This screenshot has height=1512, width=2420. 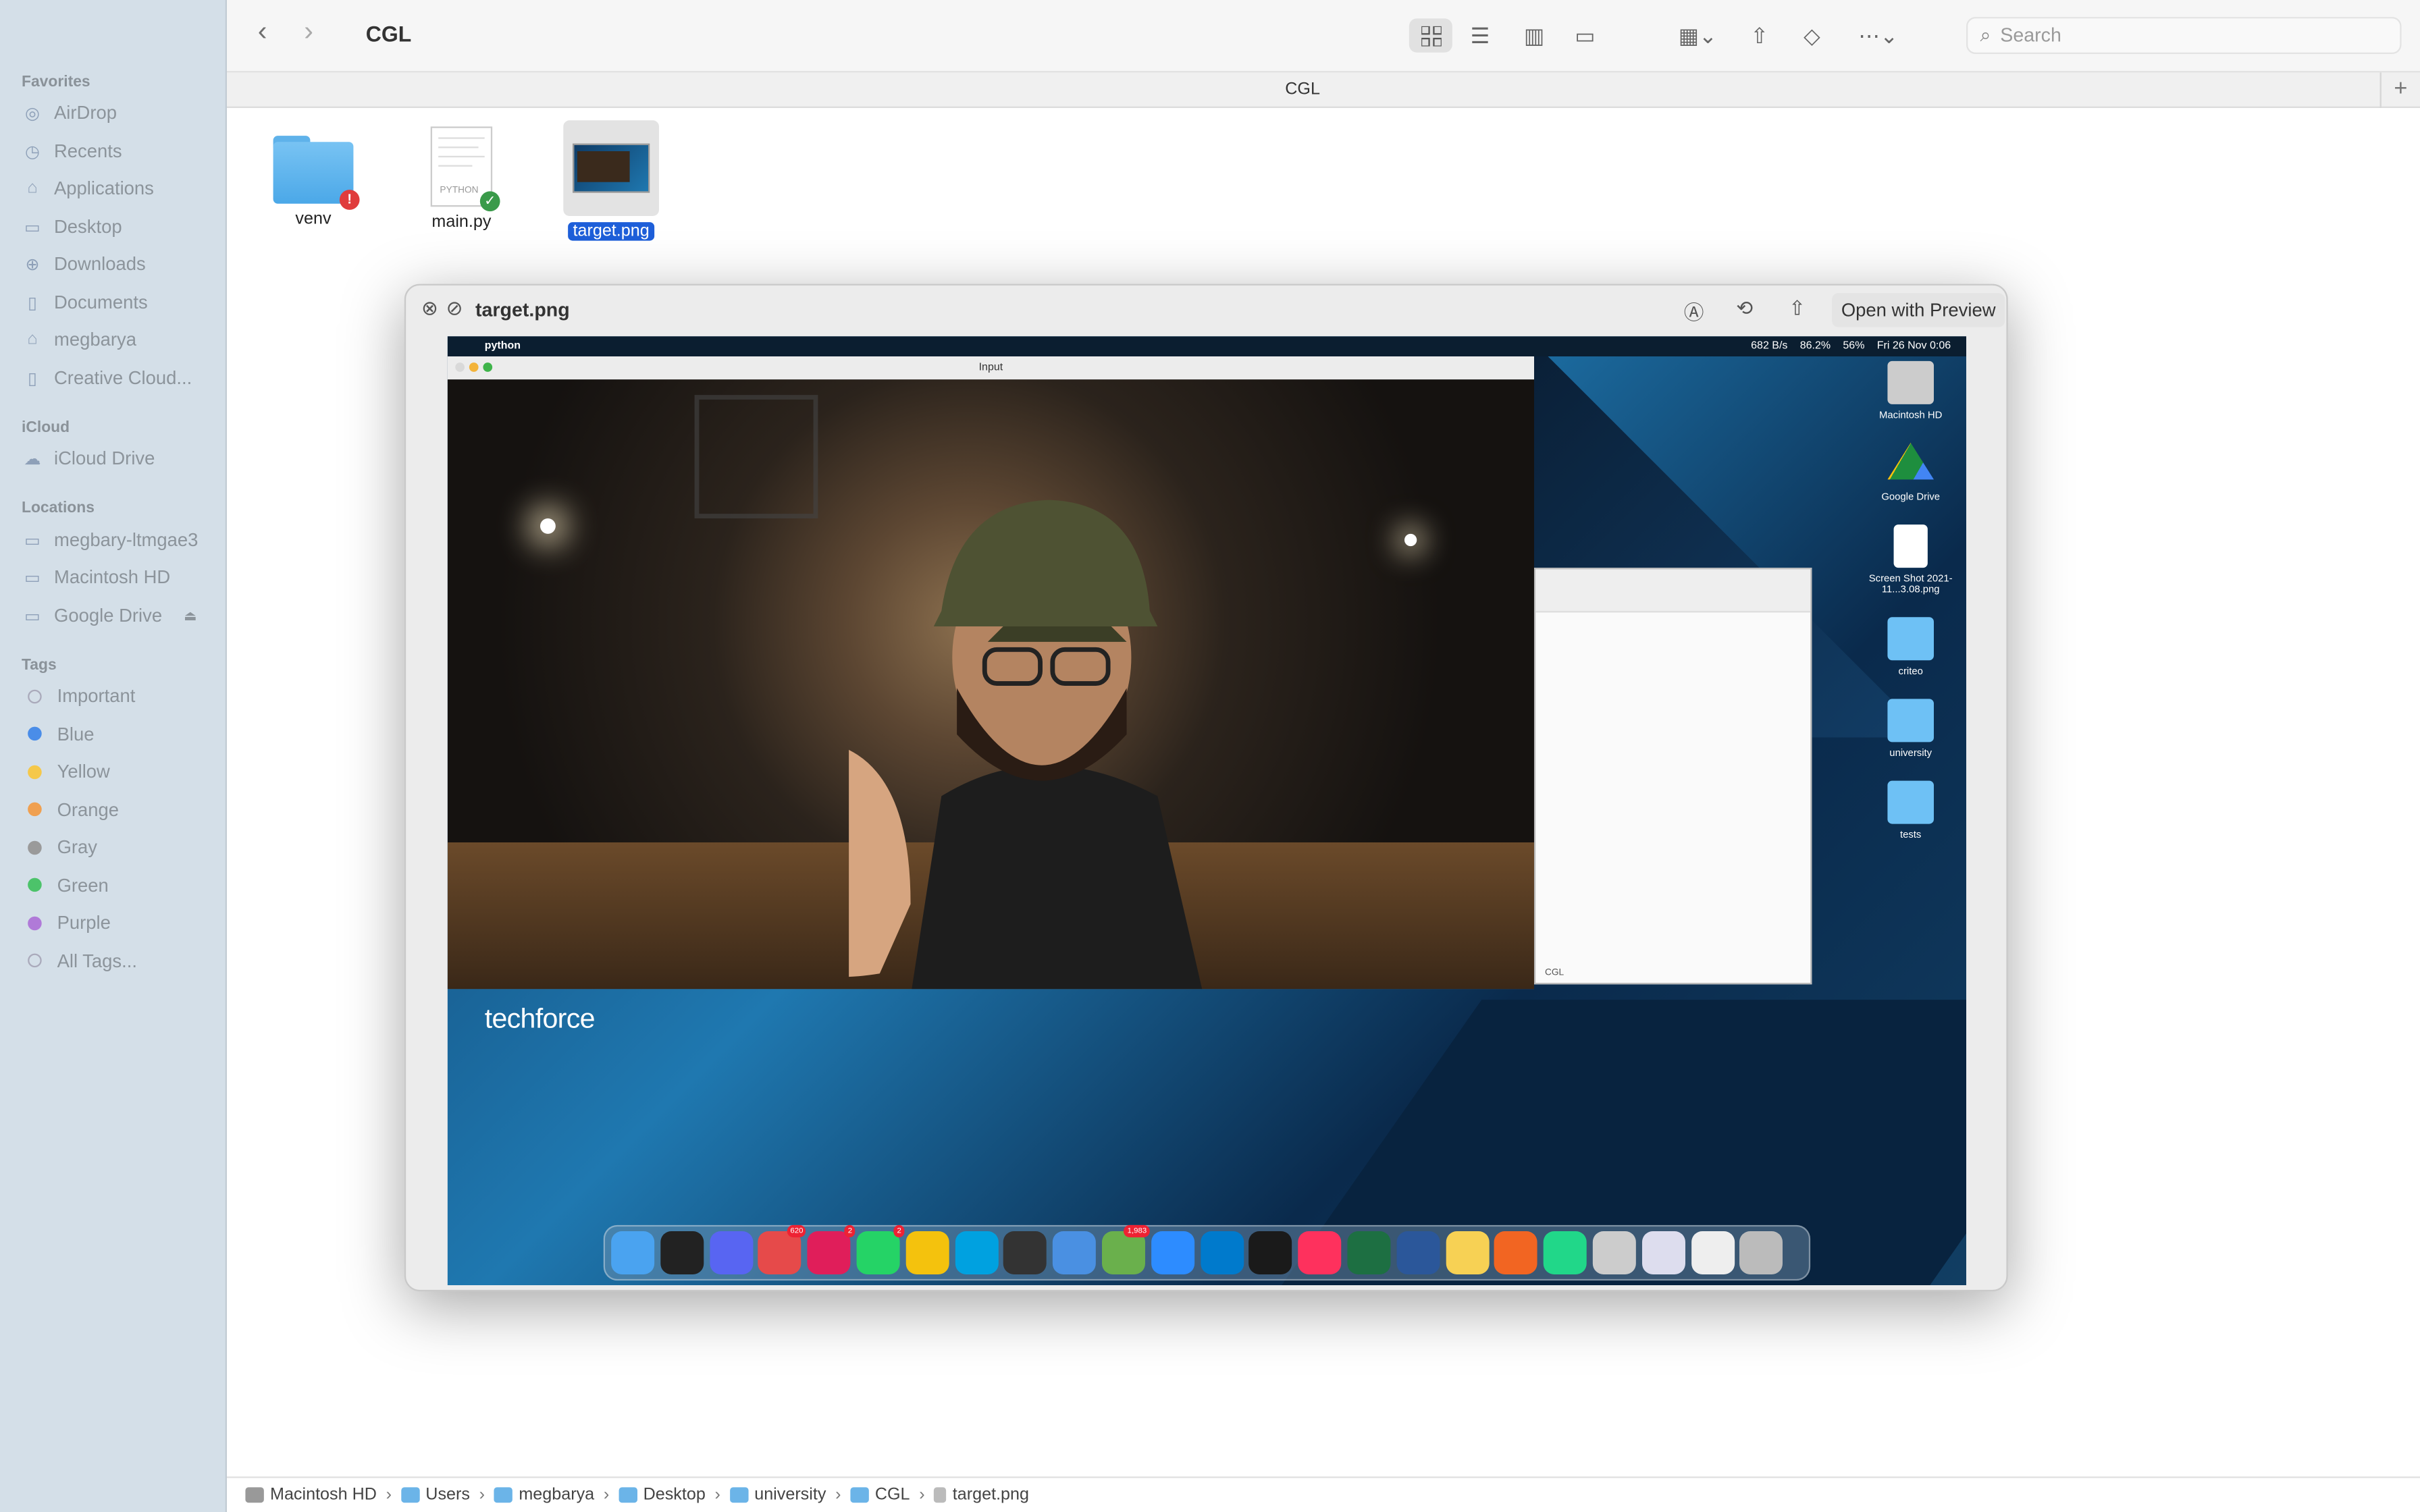 What do you see at coordinates (190, 615) in the screenshot?
I see `eject-icon: ⏏` at bounding box center [190, 615].